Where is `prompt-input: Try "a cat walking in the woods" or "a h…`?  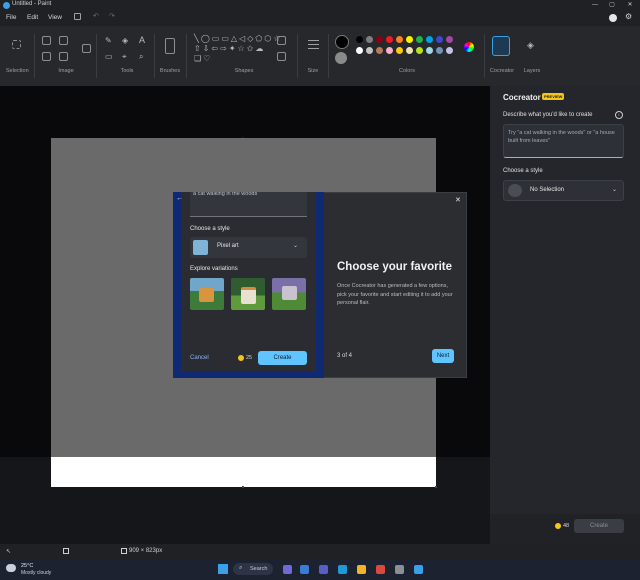
prompt-input: Try "a cat walking in the woods" or "a h… is located at coordinates (563, 141).